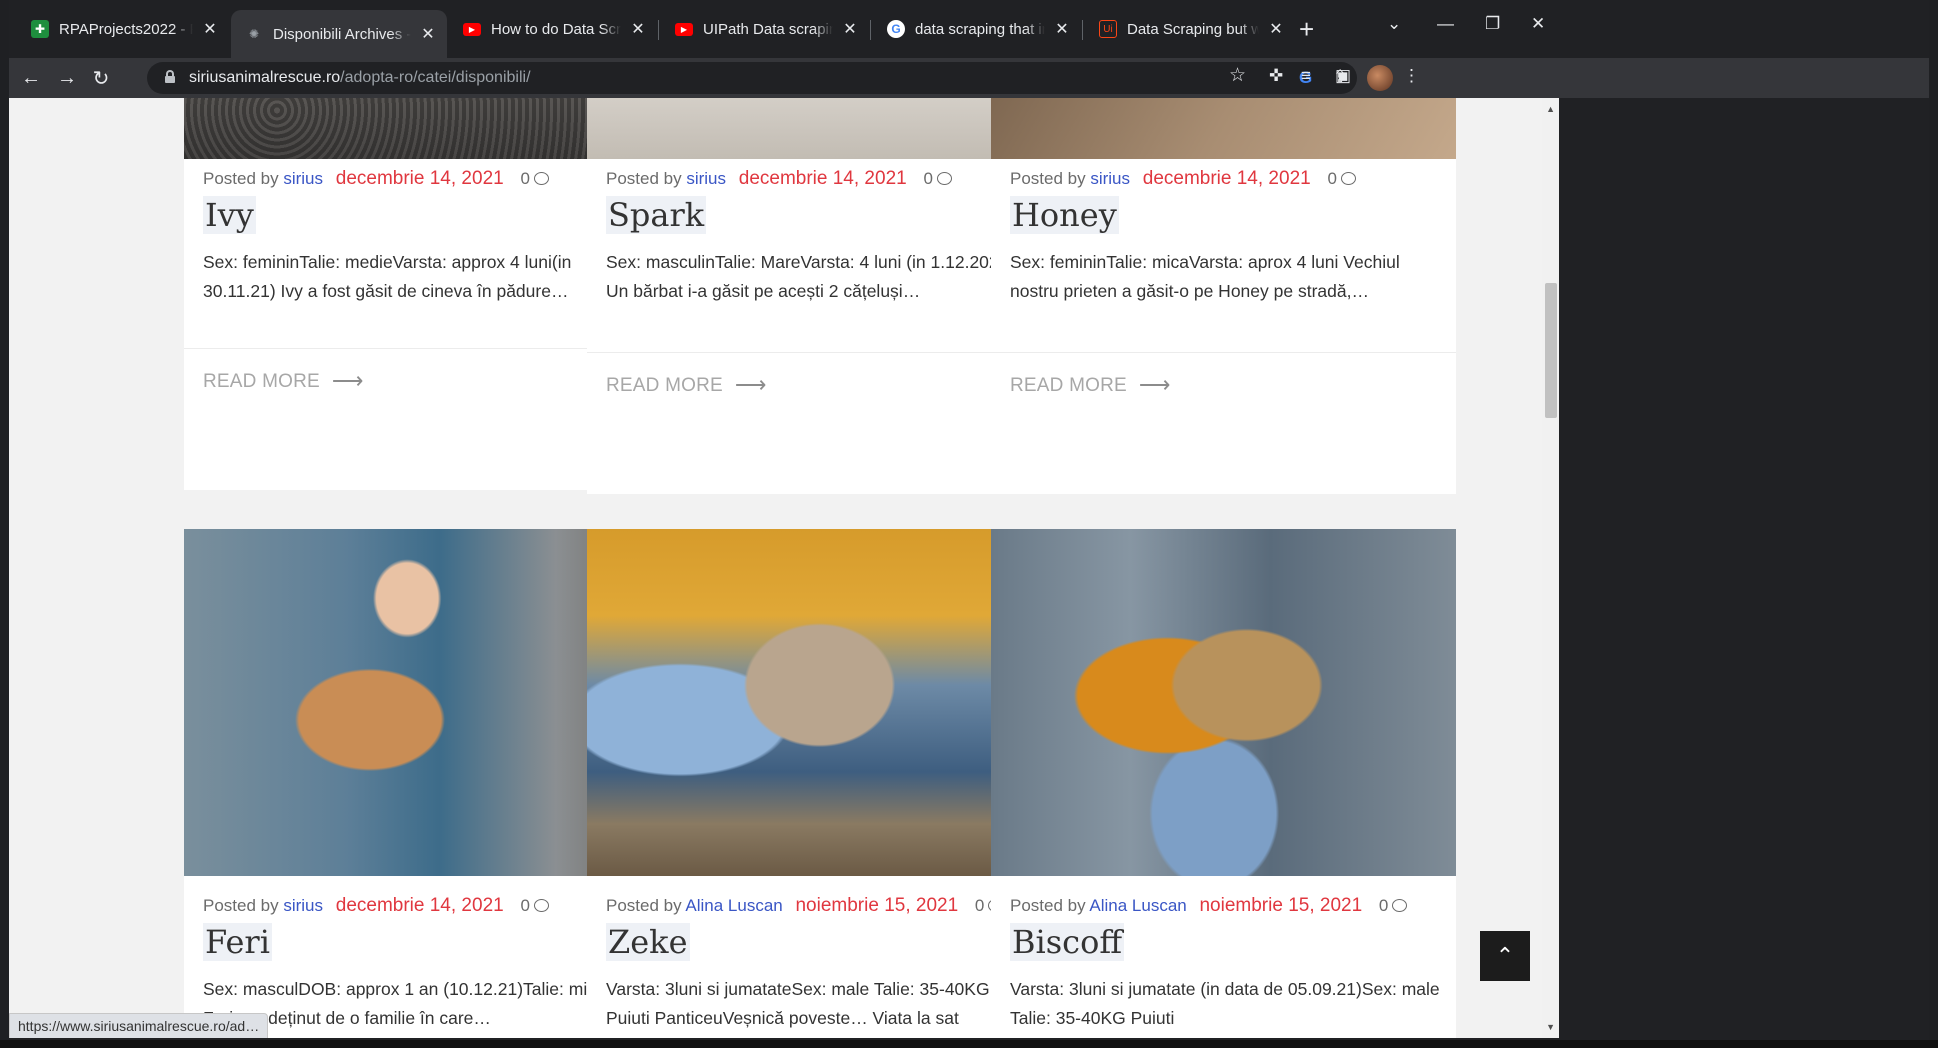 This screenshot has height=1048, width=1938. I want to click on restore-icon: ❐, so click(1492, 24).